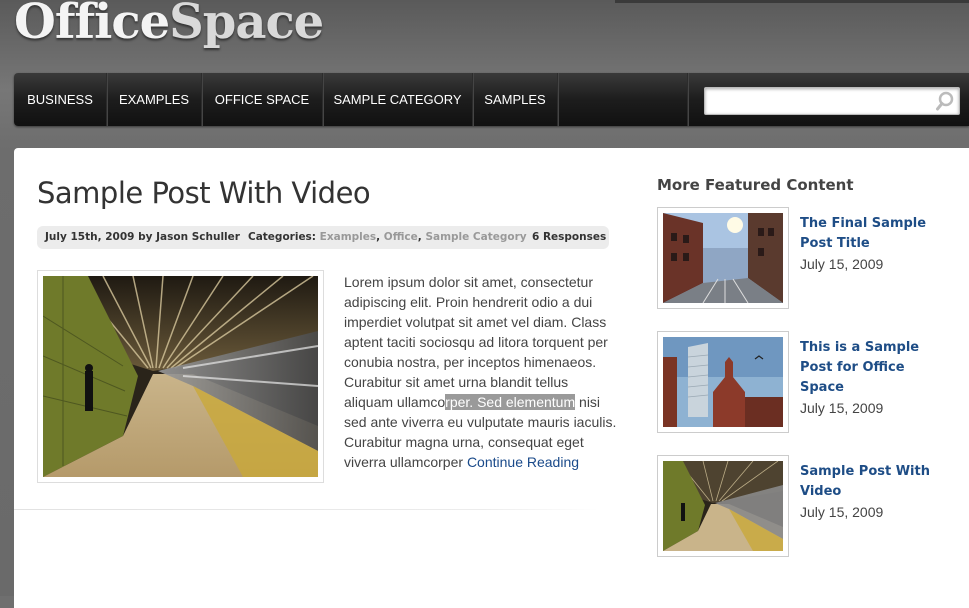  What do you see at coordinates (792, 1) in the screenshot?
I see `top-edge-bar` at bounding box center [792, 1].